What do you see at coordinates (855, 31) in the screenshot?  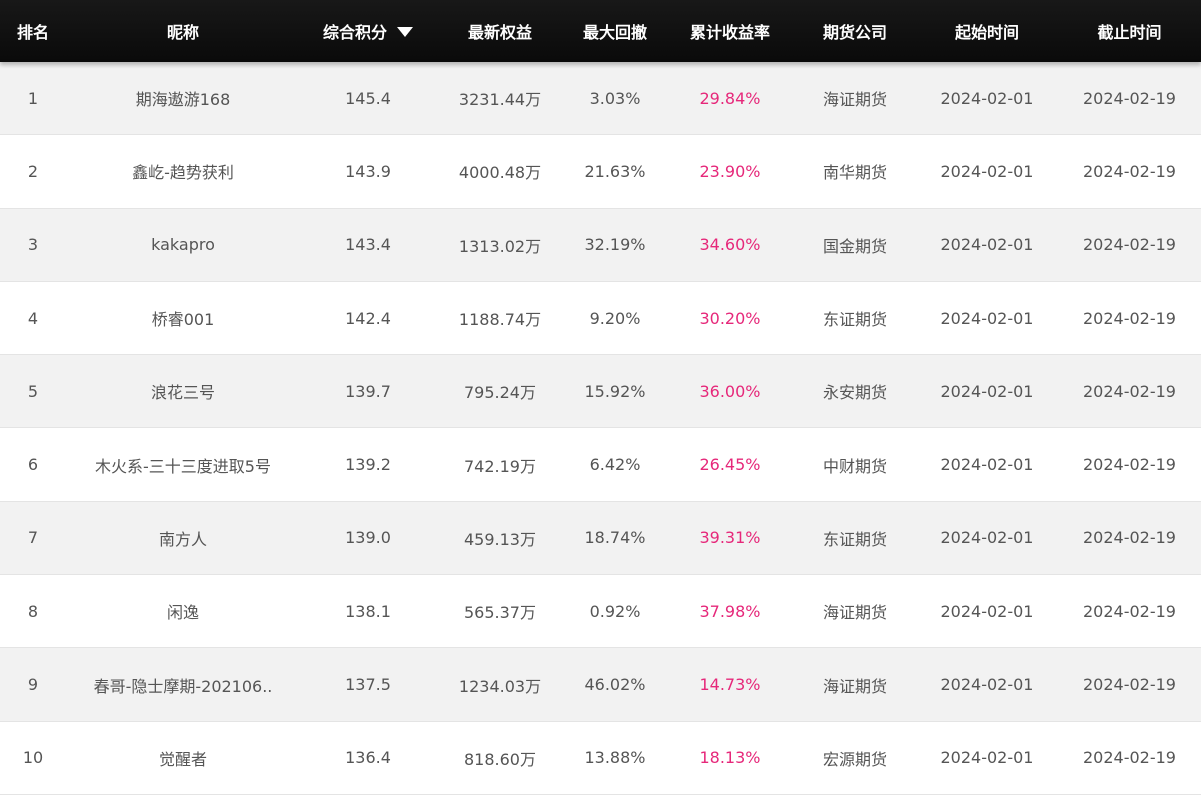 I see `header-broker: 期货公司` at bounding box center [855, 31].